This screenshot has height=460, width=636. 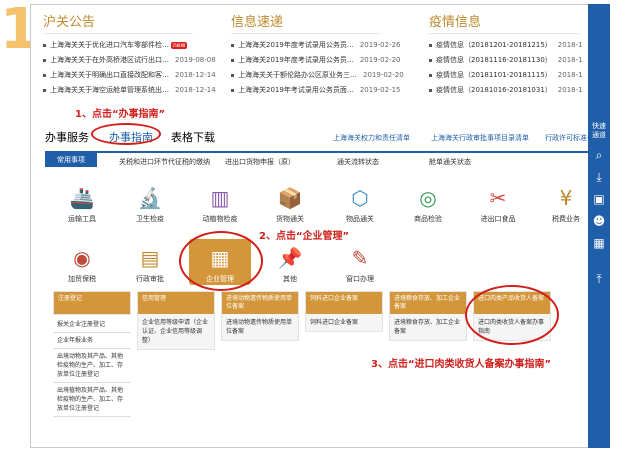 I want to click on service-icon-transport: 🚢 运输工具, so click(x=82, y=204).